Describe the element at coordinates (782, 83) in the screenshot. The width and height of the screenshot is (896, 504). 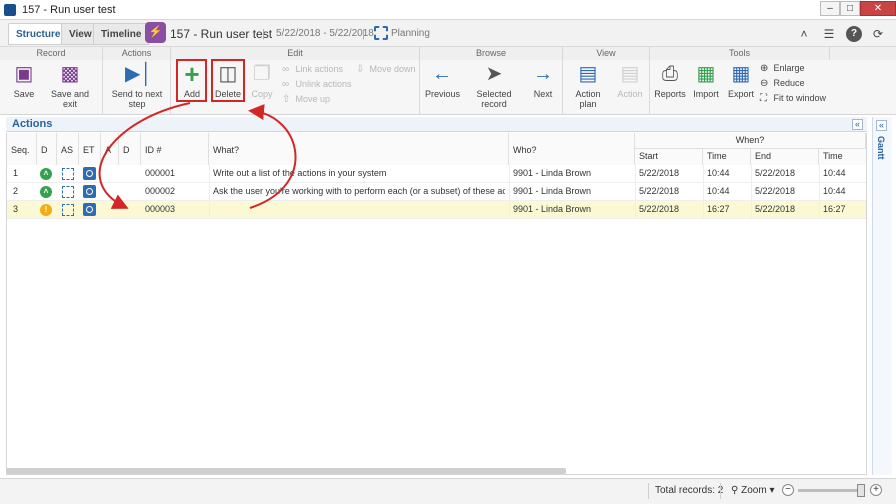
I see `reduce-button: ⊖ Reduce` at that location.